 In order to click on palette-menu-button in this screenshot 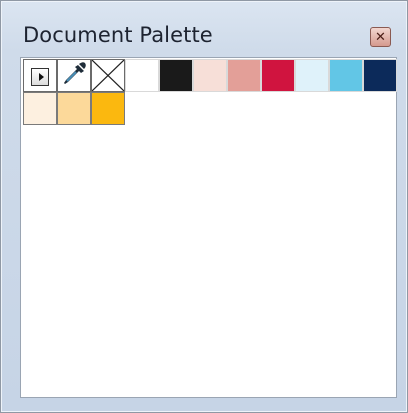, I will do `click(40, 75)`.